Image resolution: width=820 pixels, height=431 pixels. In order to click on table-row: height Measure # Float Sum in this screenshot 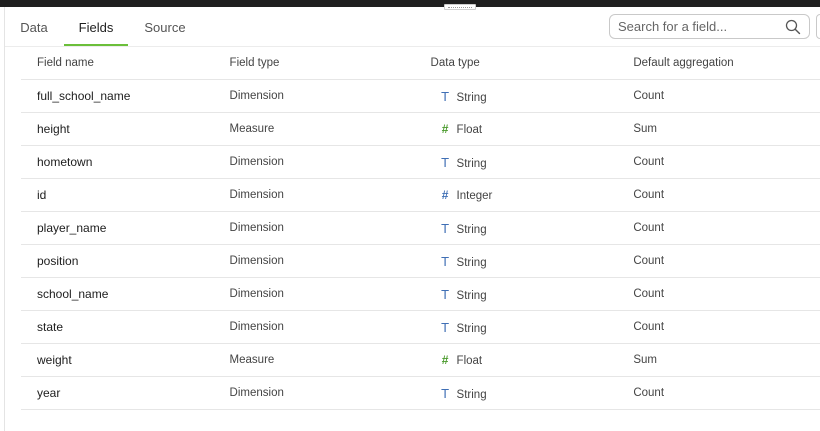, I will do `click(420, 129)`.